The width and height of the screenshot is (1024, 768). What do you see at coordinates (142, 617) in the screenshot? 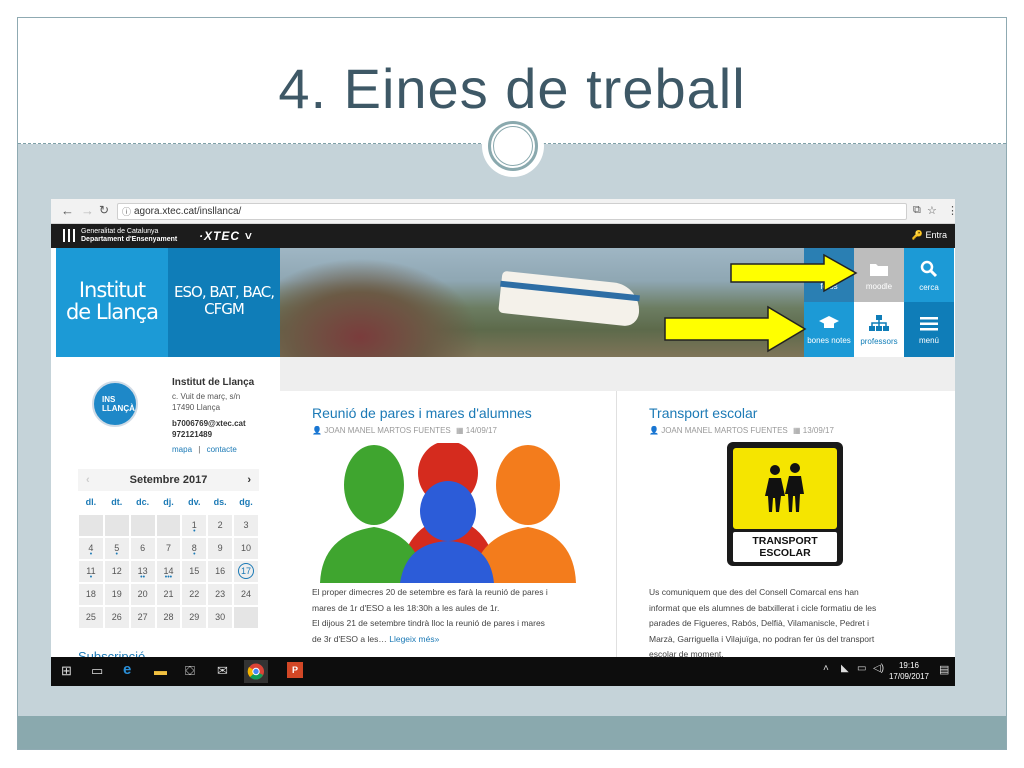
I see `calendar-day: 27` at bounding box center [142, 617].